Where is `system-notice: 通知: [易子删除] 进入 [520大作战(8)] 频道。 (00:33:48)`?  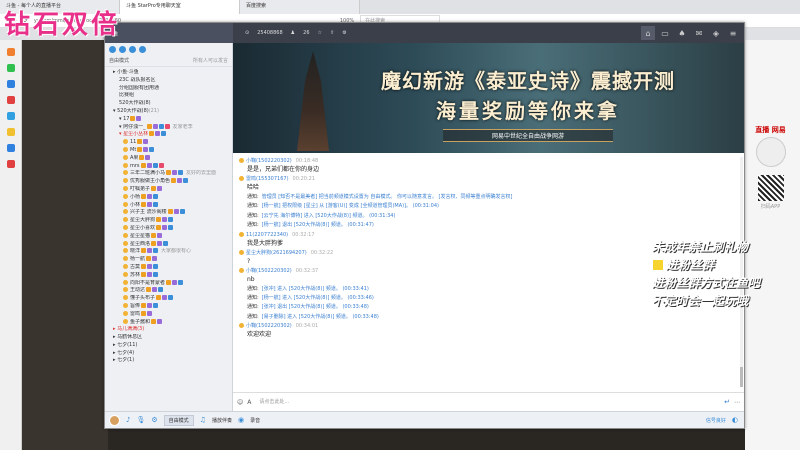 system-notice: 通知: [易子删除] 进入 [520大作战(8)] 频道。 (00:33:48) is located at coordinates (488, 317).